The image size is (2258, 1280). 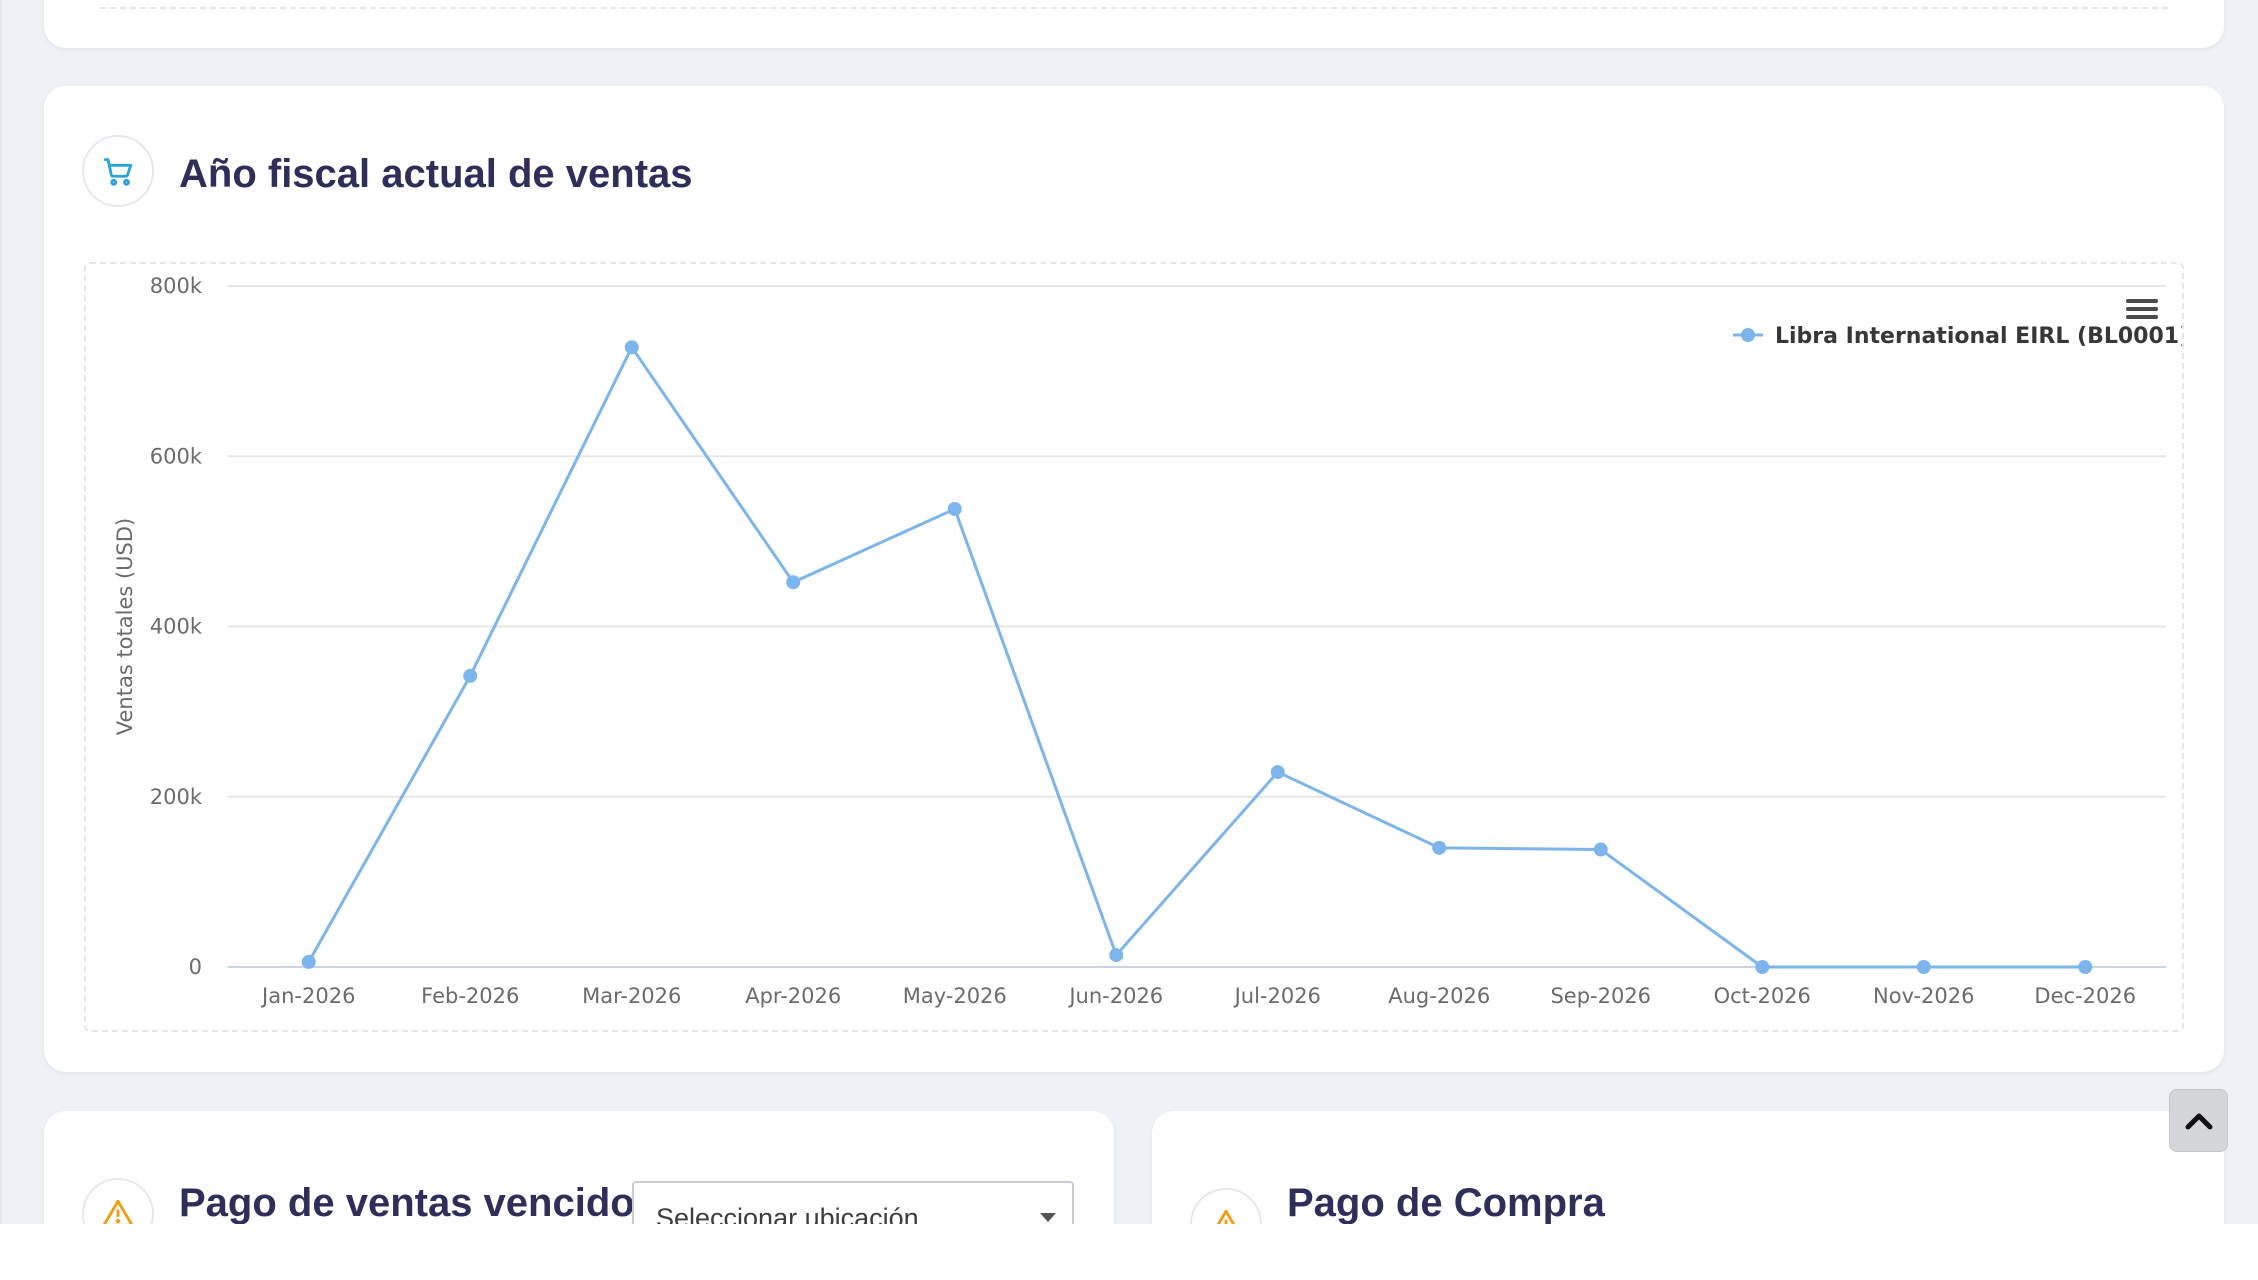 What do you see at coordinates (1134, 24) in the screenshot?
I see `previous-widget-card` at bounding box center [1134, 24].